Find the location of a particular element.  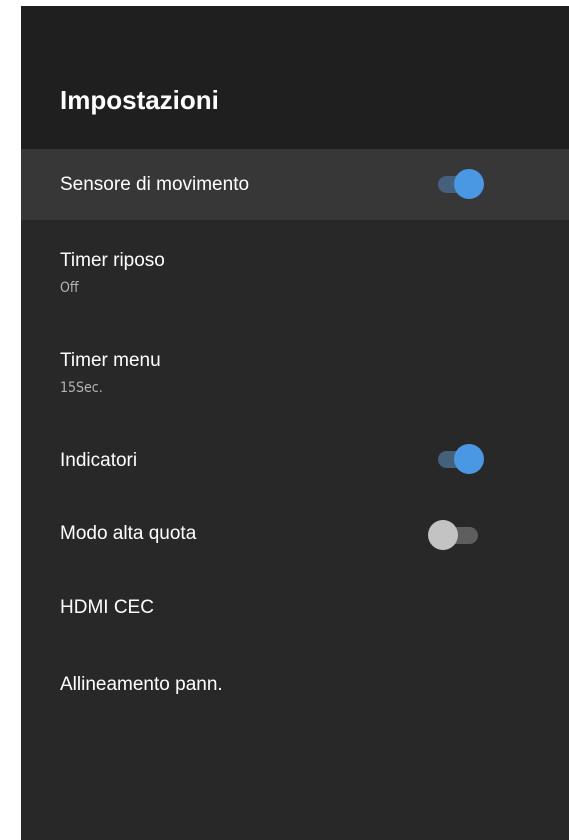

setting-menu-timer-label: Timer menu is located at coordinates (110, 360).